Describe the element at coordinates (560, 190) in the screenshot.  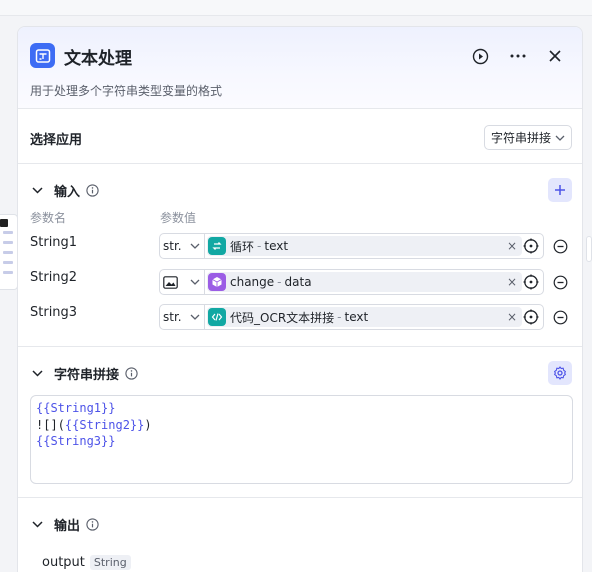
I see `add-input-button` at that location.